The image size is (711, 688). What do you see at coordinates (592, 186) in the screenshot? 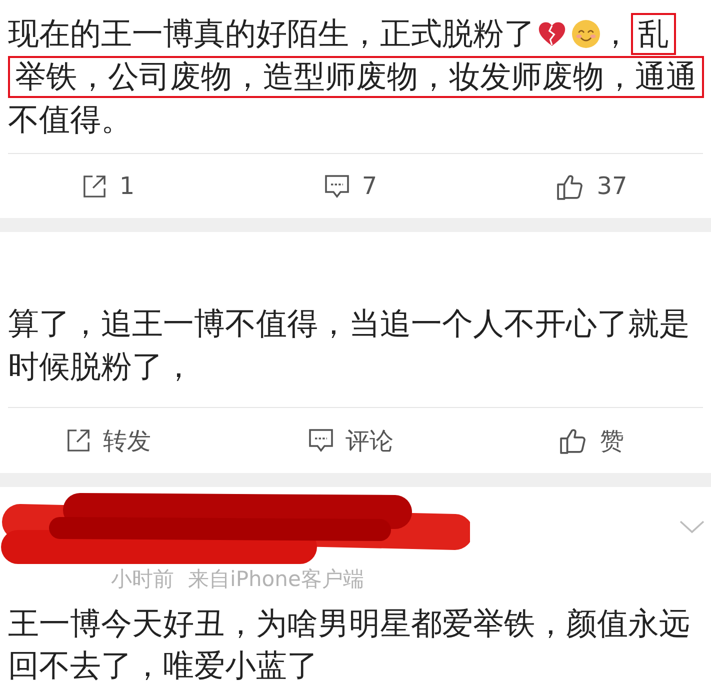
I see `like-button: 37` at bounding box center [592, 186].